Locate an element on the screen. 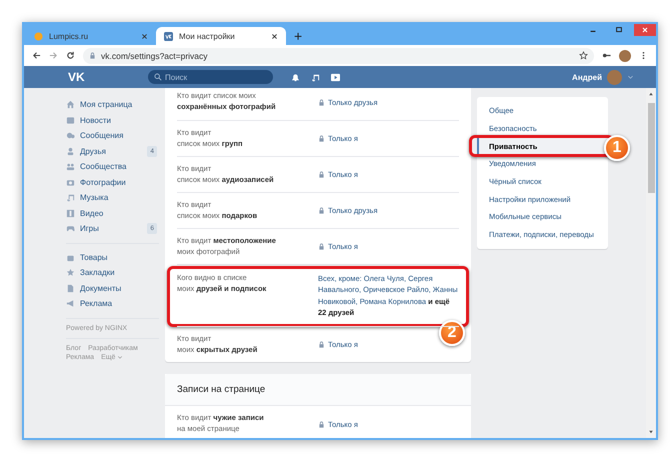  search-icon is located at coordinates (158, 77).